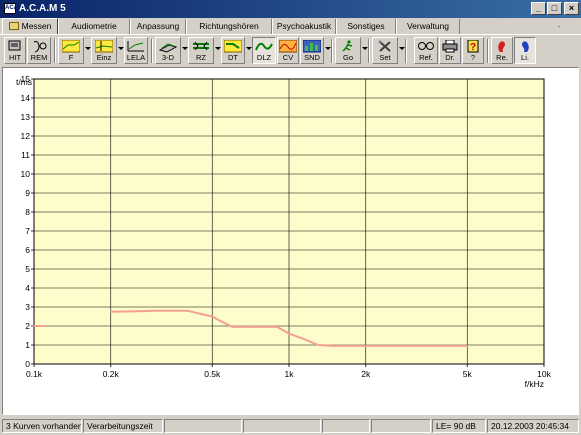 This screenshot has height=435, width=581. I want to click on tab-richtungshoeren: Richtungshören, so click(229, 26).